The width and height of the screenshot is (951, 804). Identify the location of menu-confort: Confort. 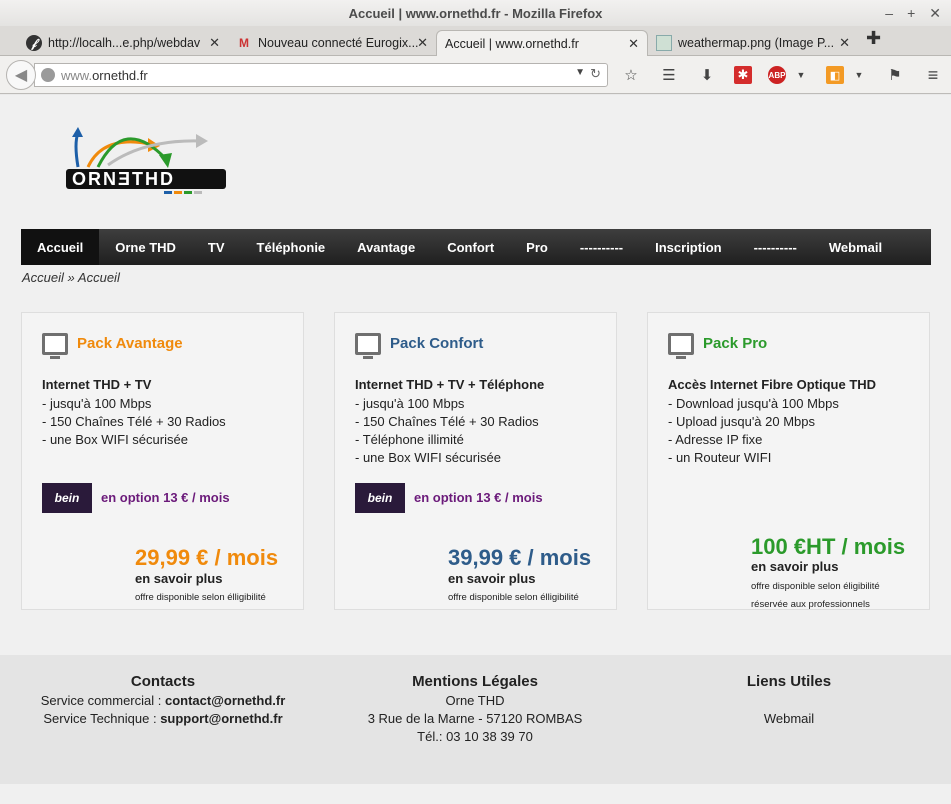
(470, 247).